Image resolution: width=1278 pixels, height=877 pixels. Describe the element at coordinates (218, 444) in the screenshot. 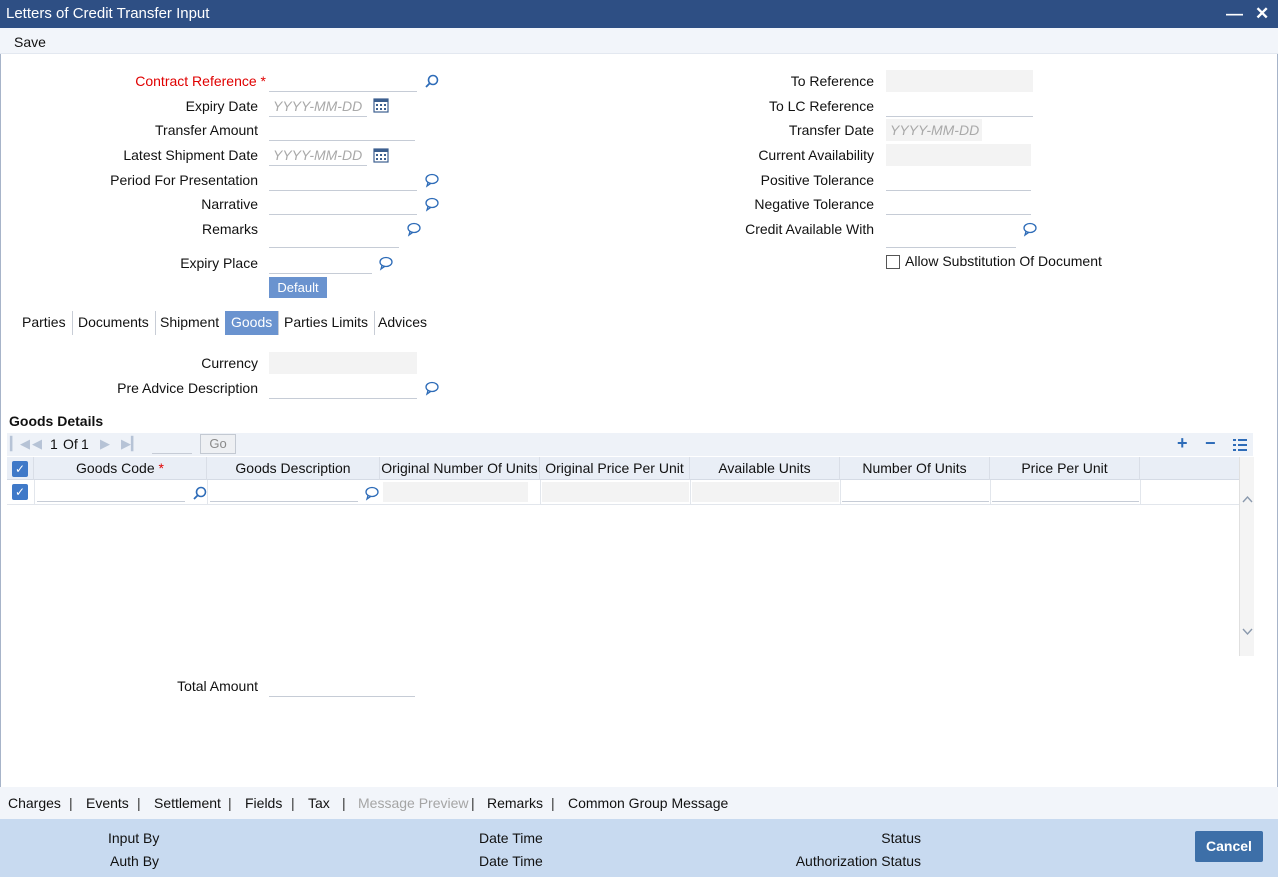

I see `go-button: Go` at that location.